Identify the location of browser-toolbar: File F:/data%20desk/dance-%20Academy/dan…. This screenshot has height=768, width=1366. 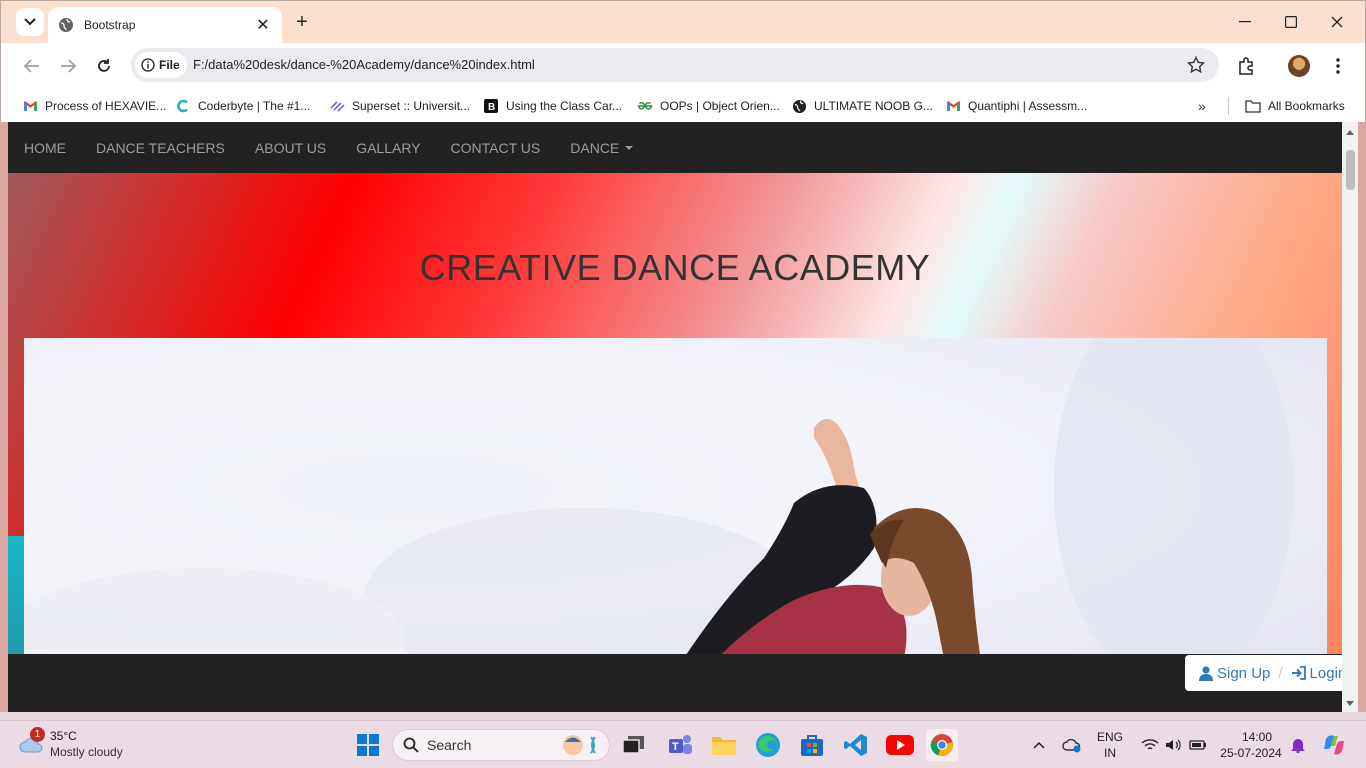
(683, 66).